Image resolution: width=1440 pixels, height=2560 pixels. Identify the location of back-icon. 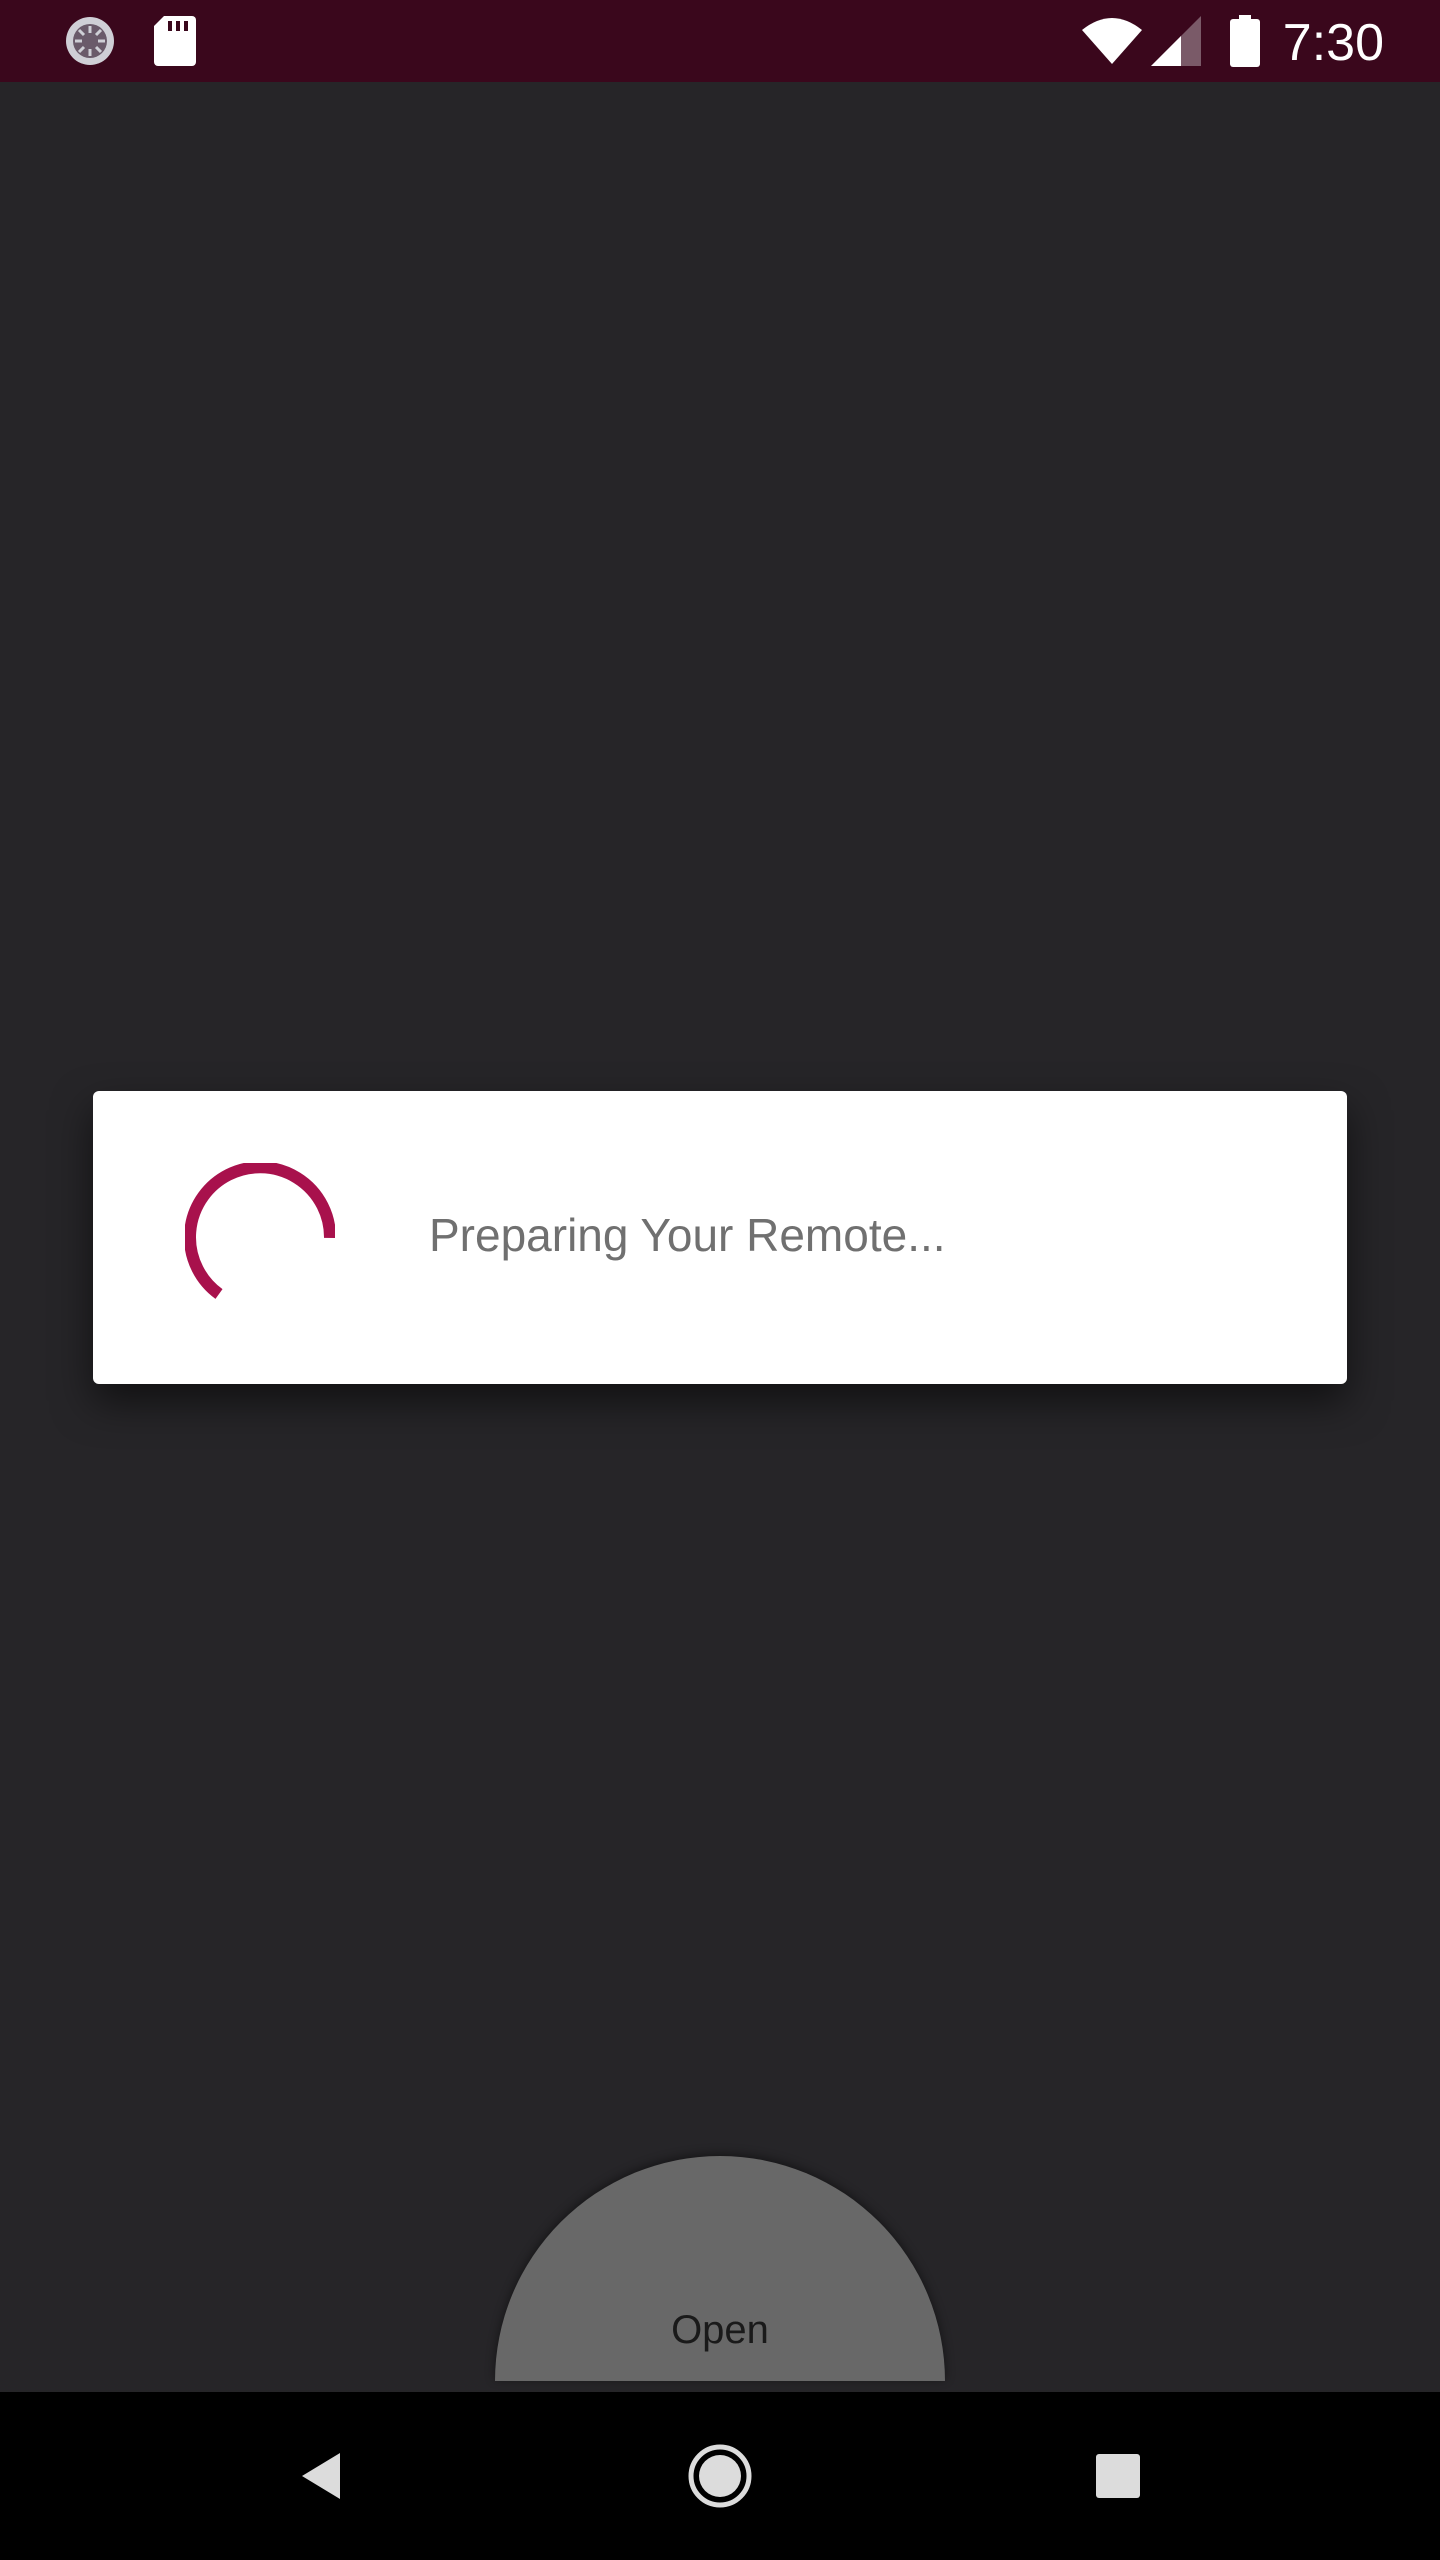
(322, 2476).